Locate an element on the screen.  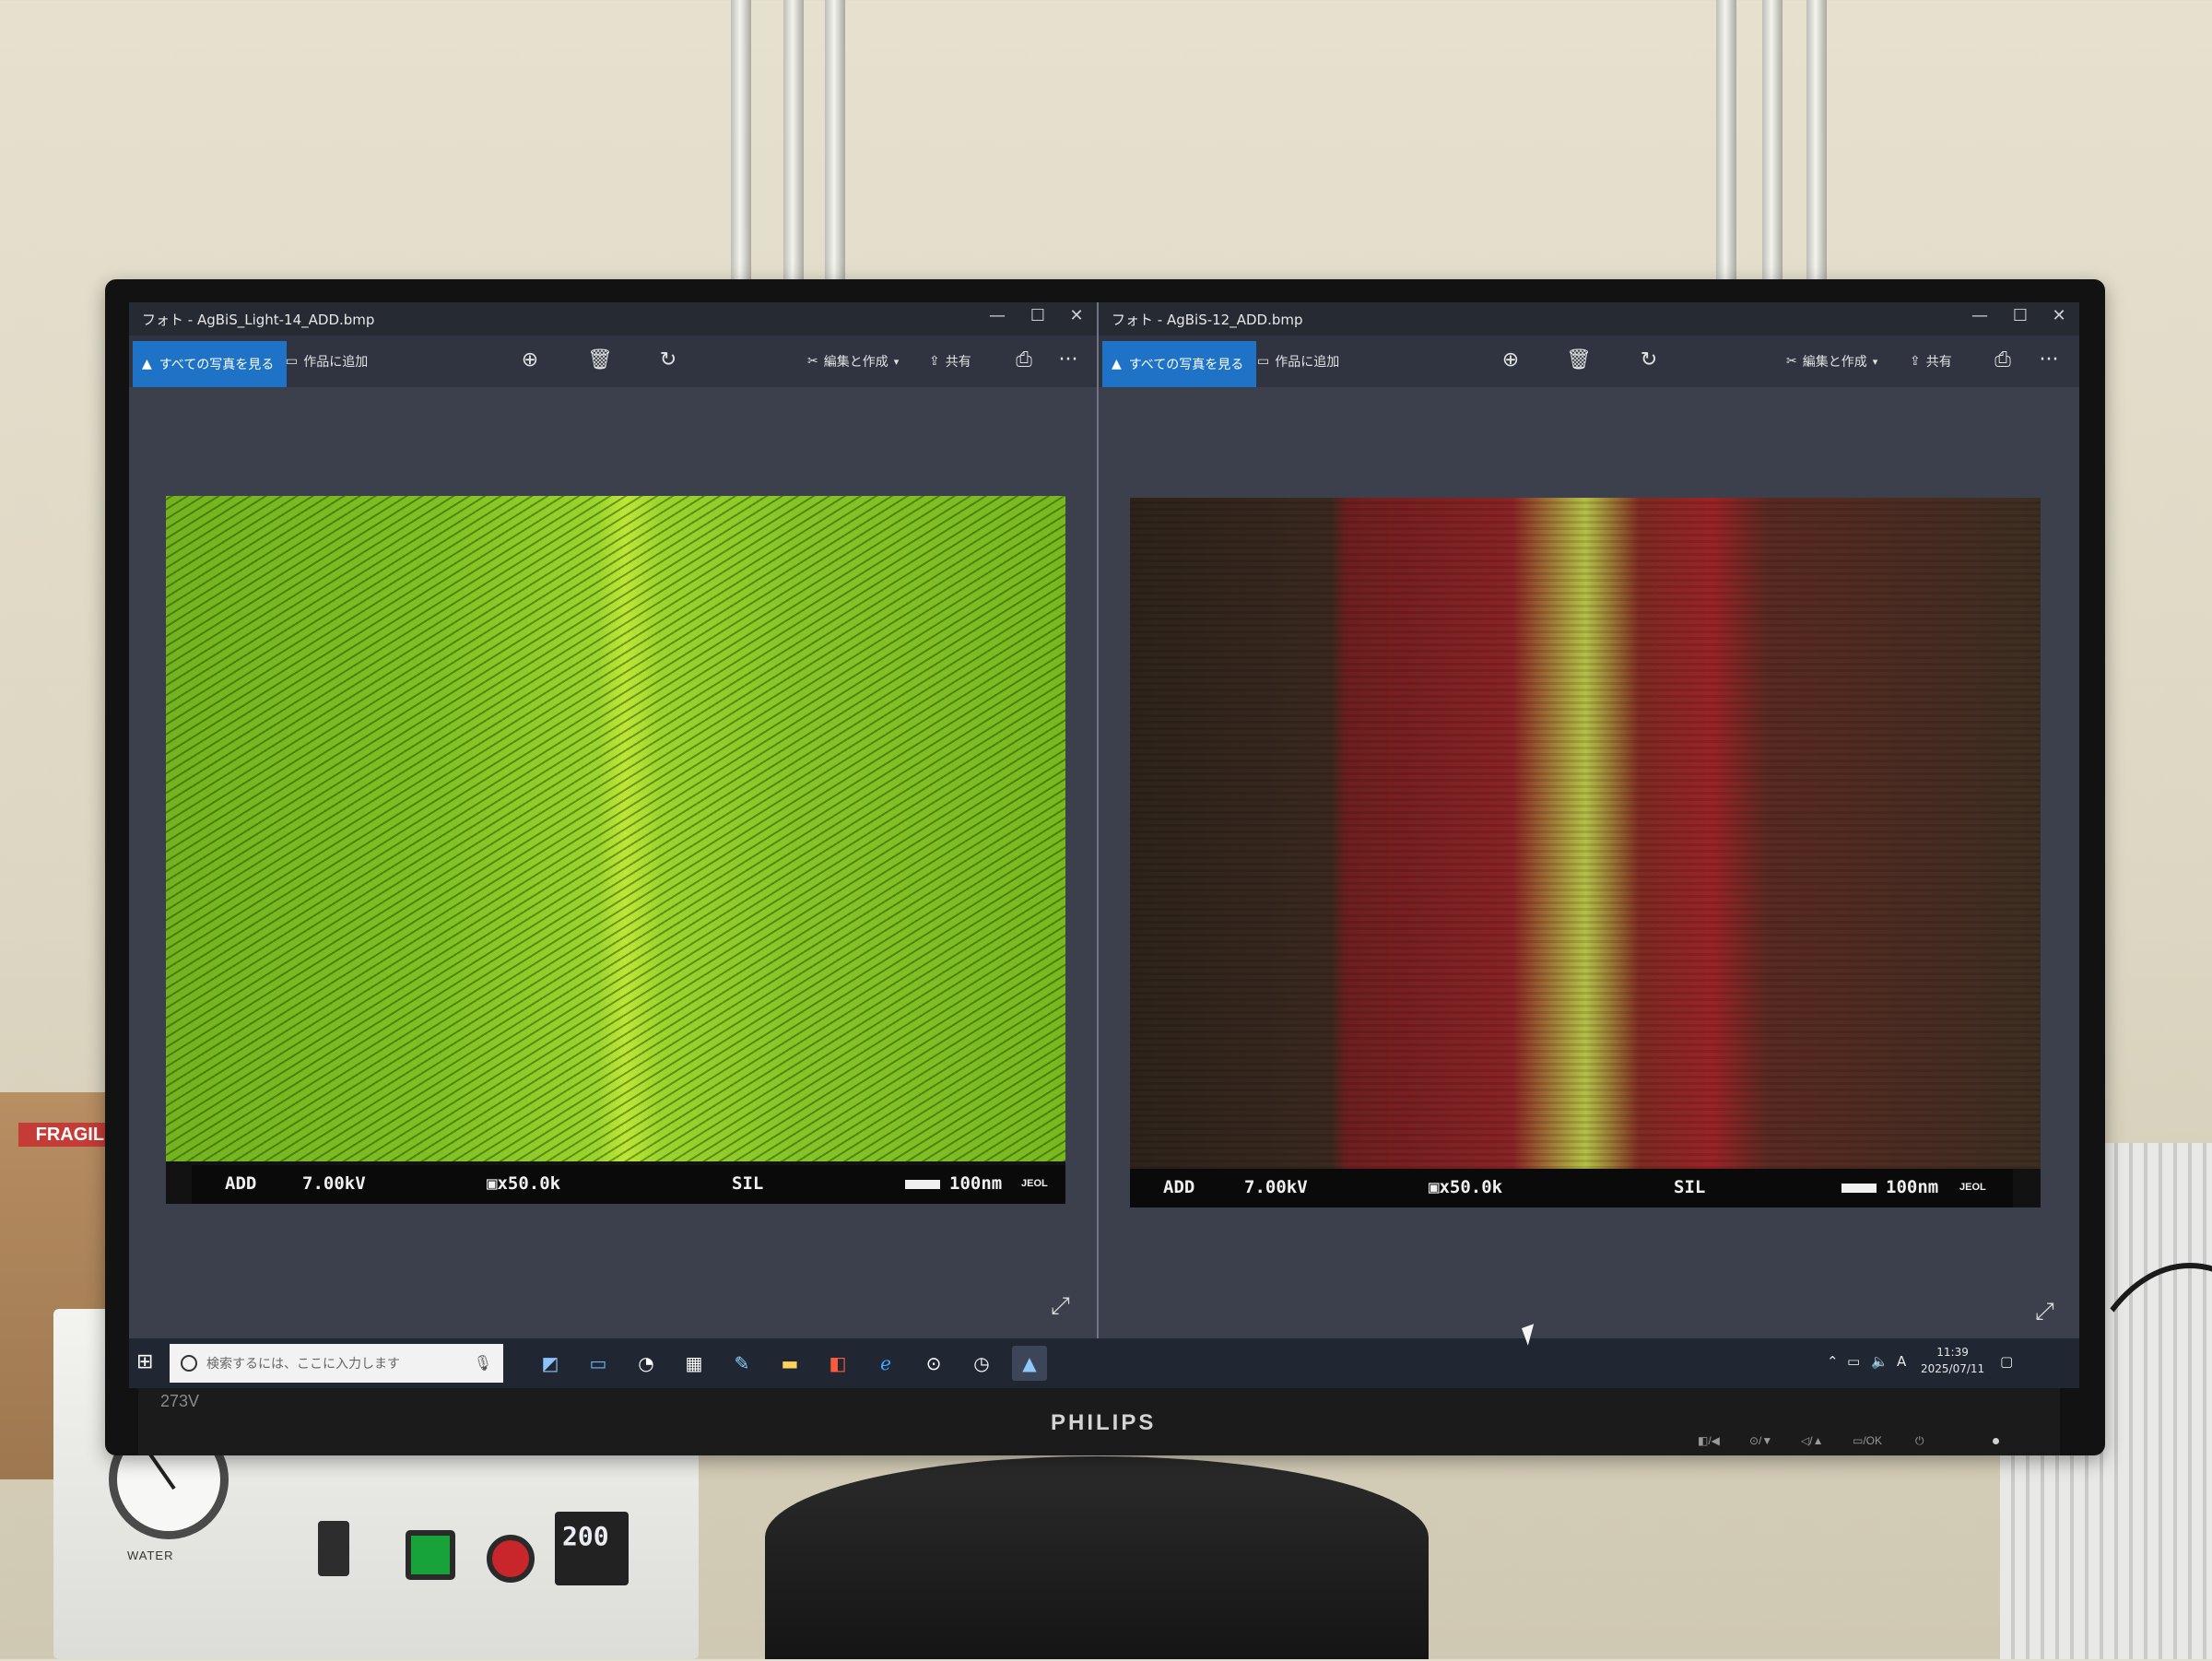
red-button is located at coordinates (511, 1559).